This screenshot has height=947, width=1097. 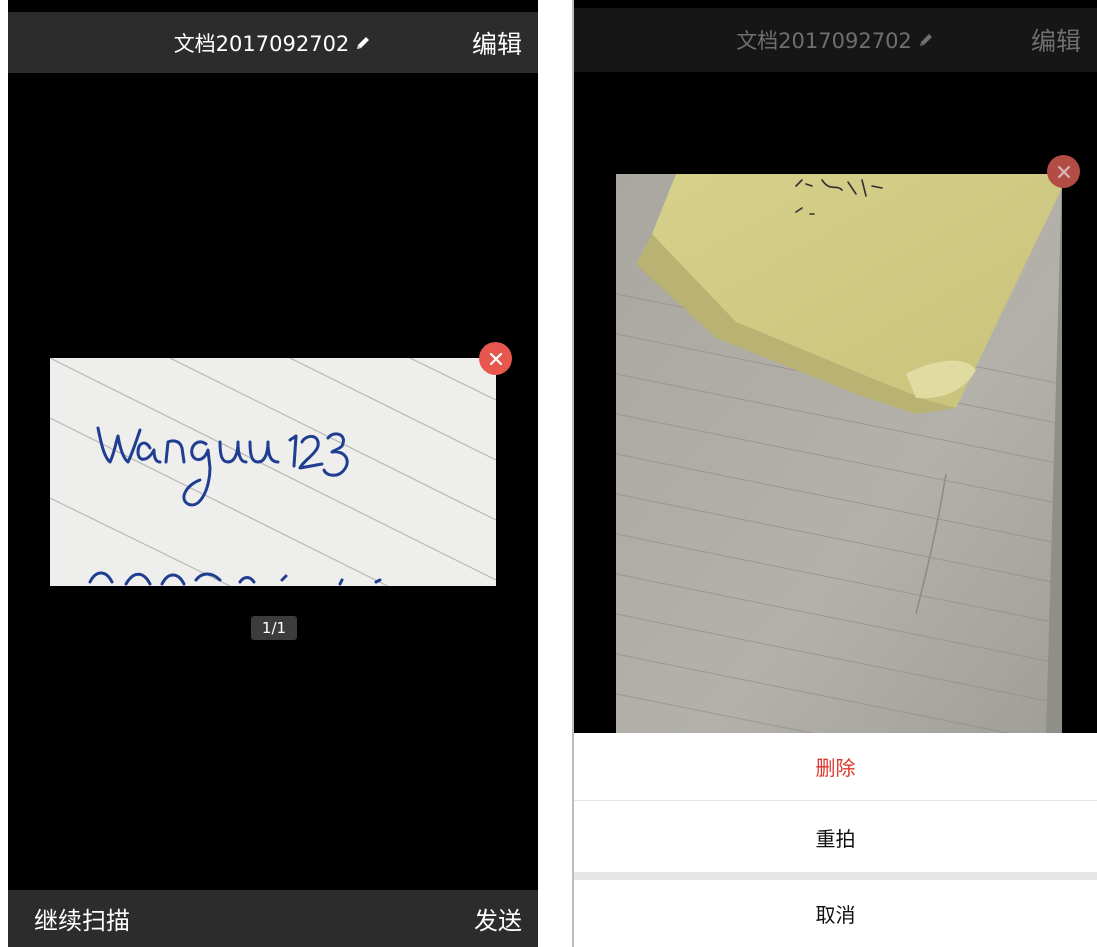 I want to click on handwriting-scan, so click(x=273, y=472).